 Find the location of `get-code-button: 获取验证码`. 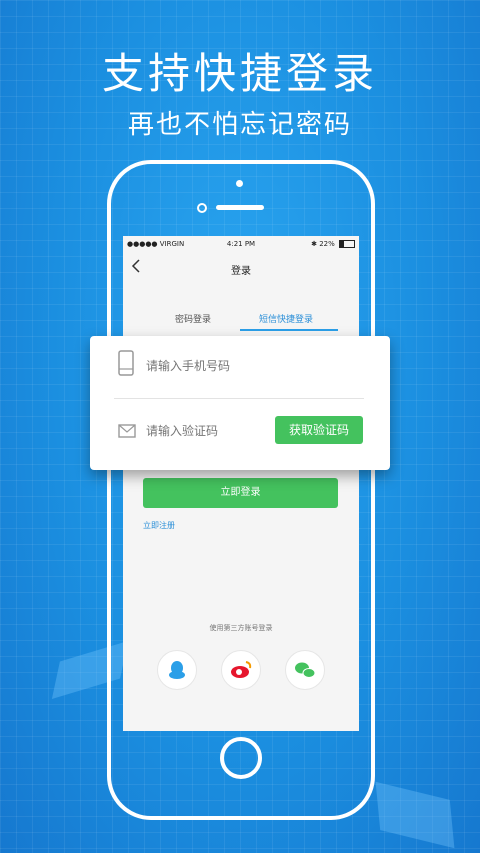

get-code-button: 获取验证码 is located at coordinates (319, 430).